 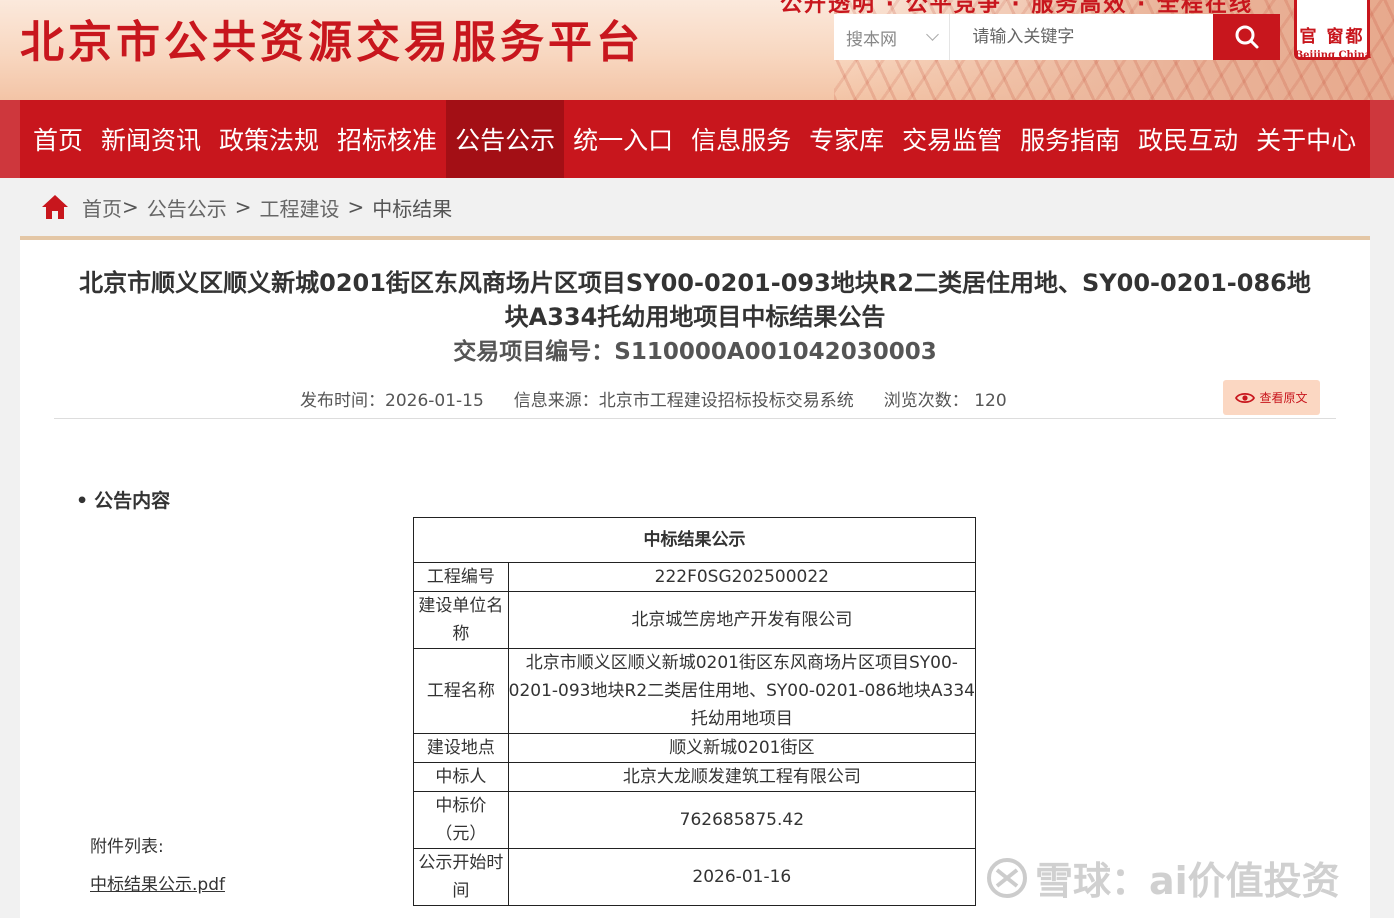 I want to click on attachment-link: 中标结果公示.pdf, so click(x=157, y=882).